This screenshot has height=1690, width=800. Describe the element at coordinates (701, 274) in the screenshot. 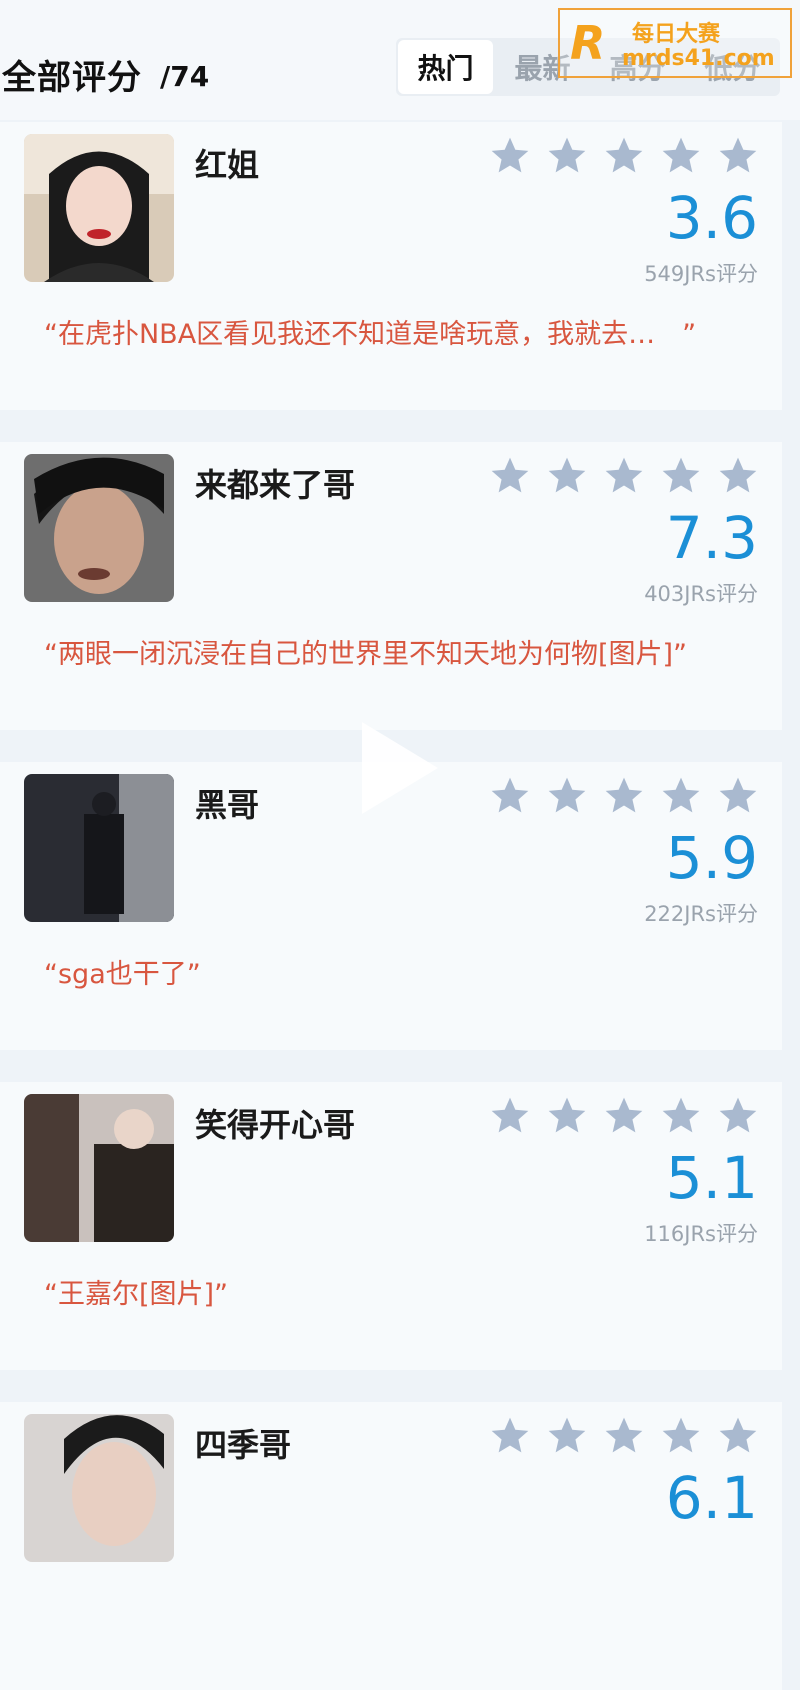

I see `rater-count: 549JRs评分` at that location.